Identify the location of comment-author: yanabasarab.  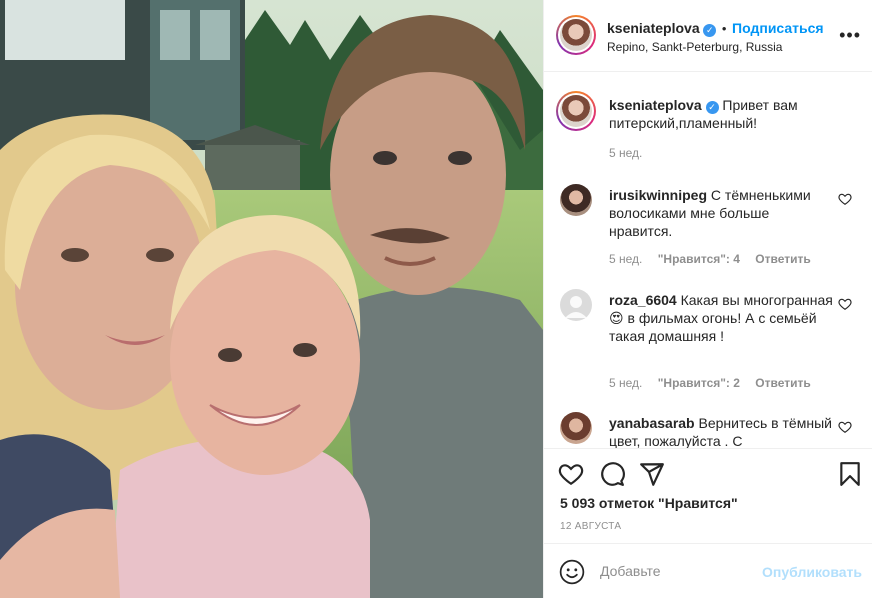
(652, 423).